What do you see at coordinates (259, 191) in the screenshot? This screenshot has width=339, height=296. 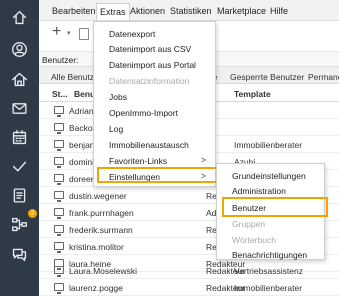 I see `menu-item-administration: Administration` at bounding box center [259, 191].